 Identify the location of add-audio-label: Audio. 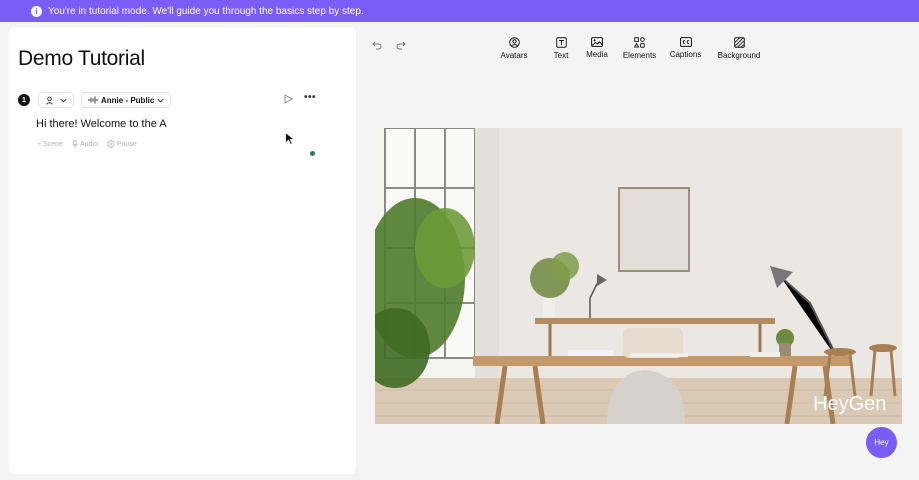
(88, 144).